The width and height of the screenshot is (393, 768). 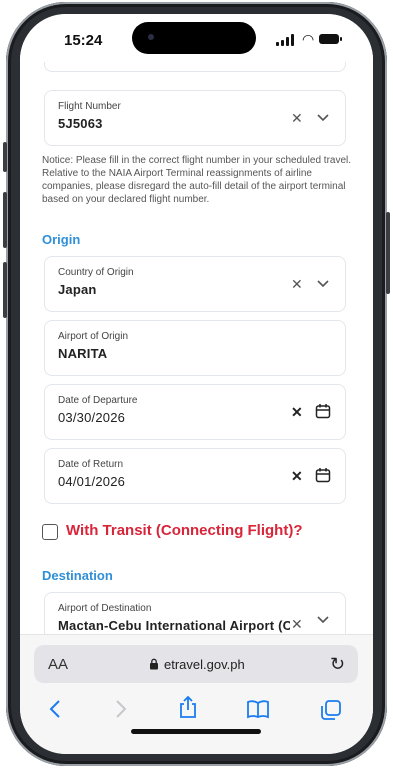 What do you see at coordinates (83, 353) in the screenshot?
I see `airport-of-origin-value: NARITA` at bounding box center [83, 353].